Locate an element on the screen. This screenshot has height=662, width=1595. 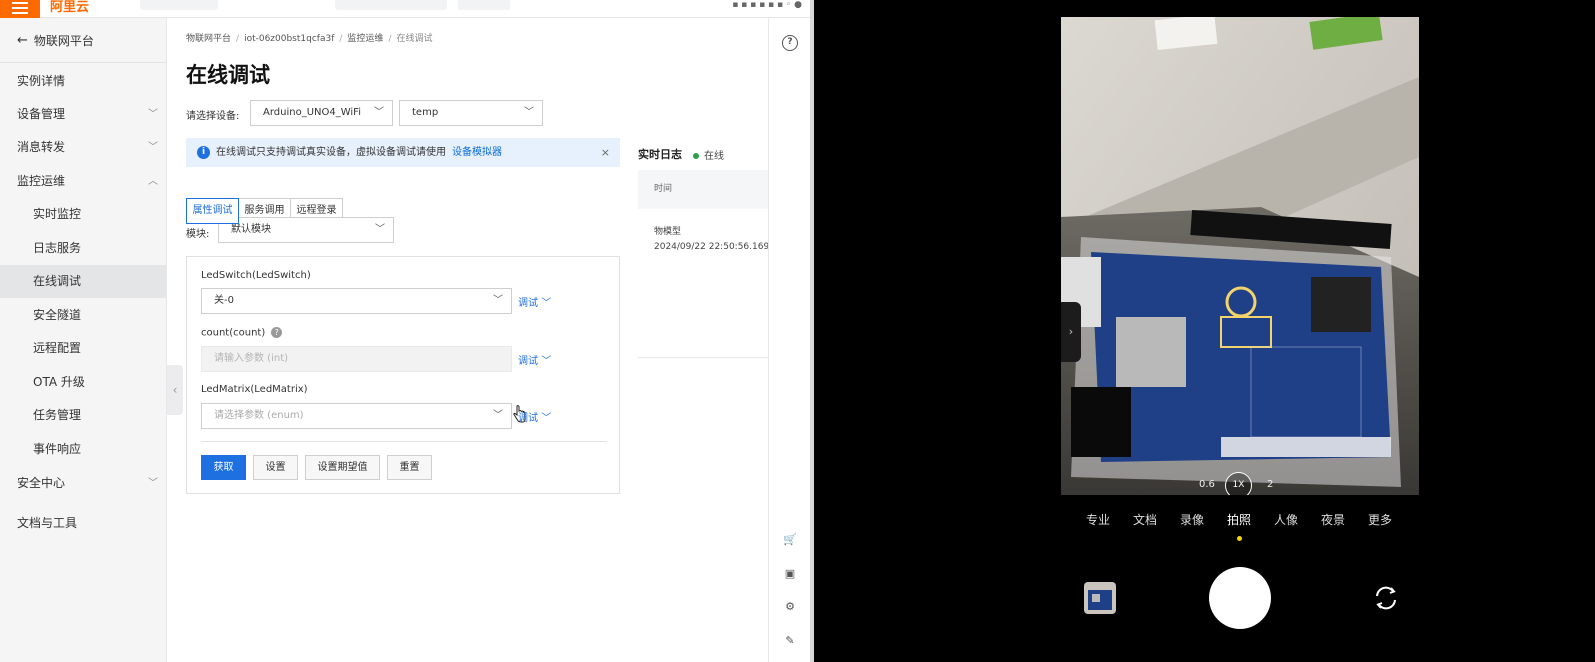
log-divider is located at coordinates (703, 357).